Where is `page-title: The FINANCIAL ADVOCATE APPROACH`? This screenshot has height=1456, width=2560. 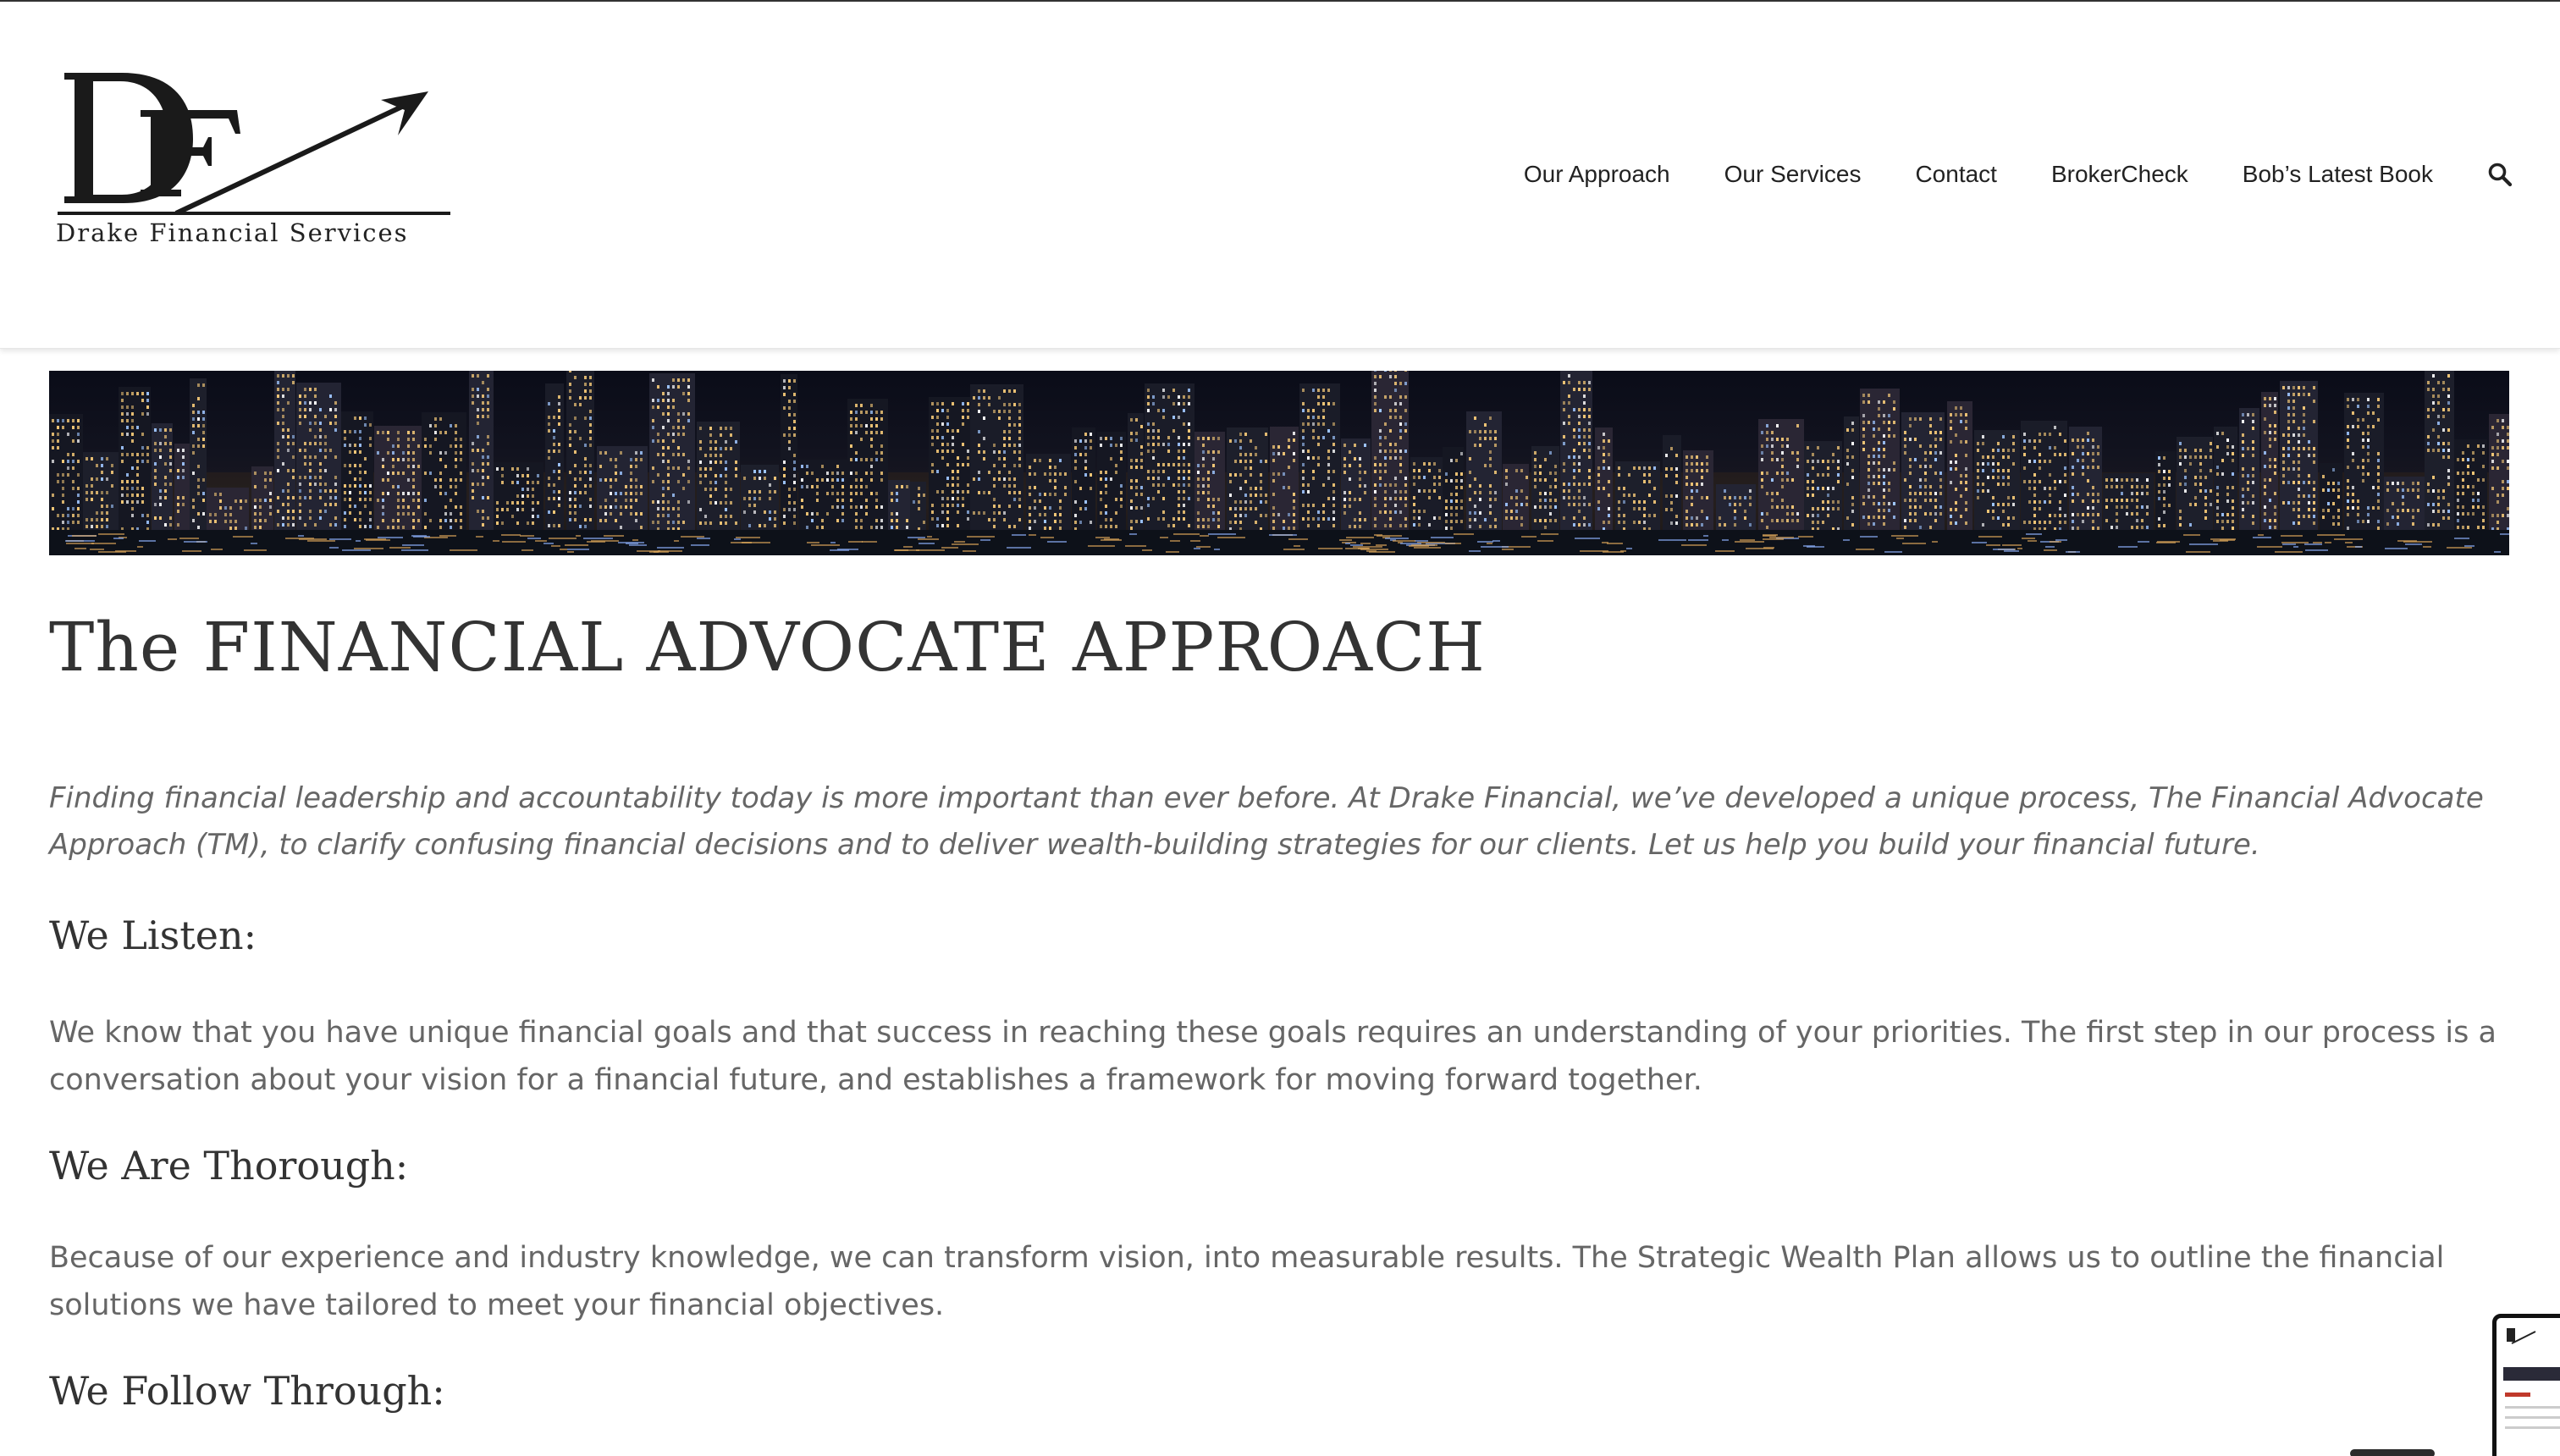 page-title: The FINANCIAL ADVOCATE APPROACH is located at coordinates (767, 647).